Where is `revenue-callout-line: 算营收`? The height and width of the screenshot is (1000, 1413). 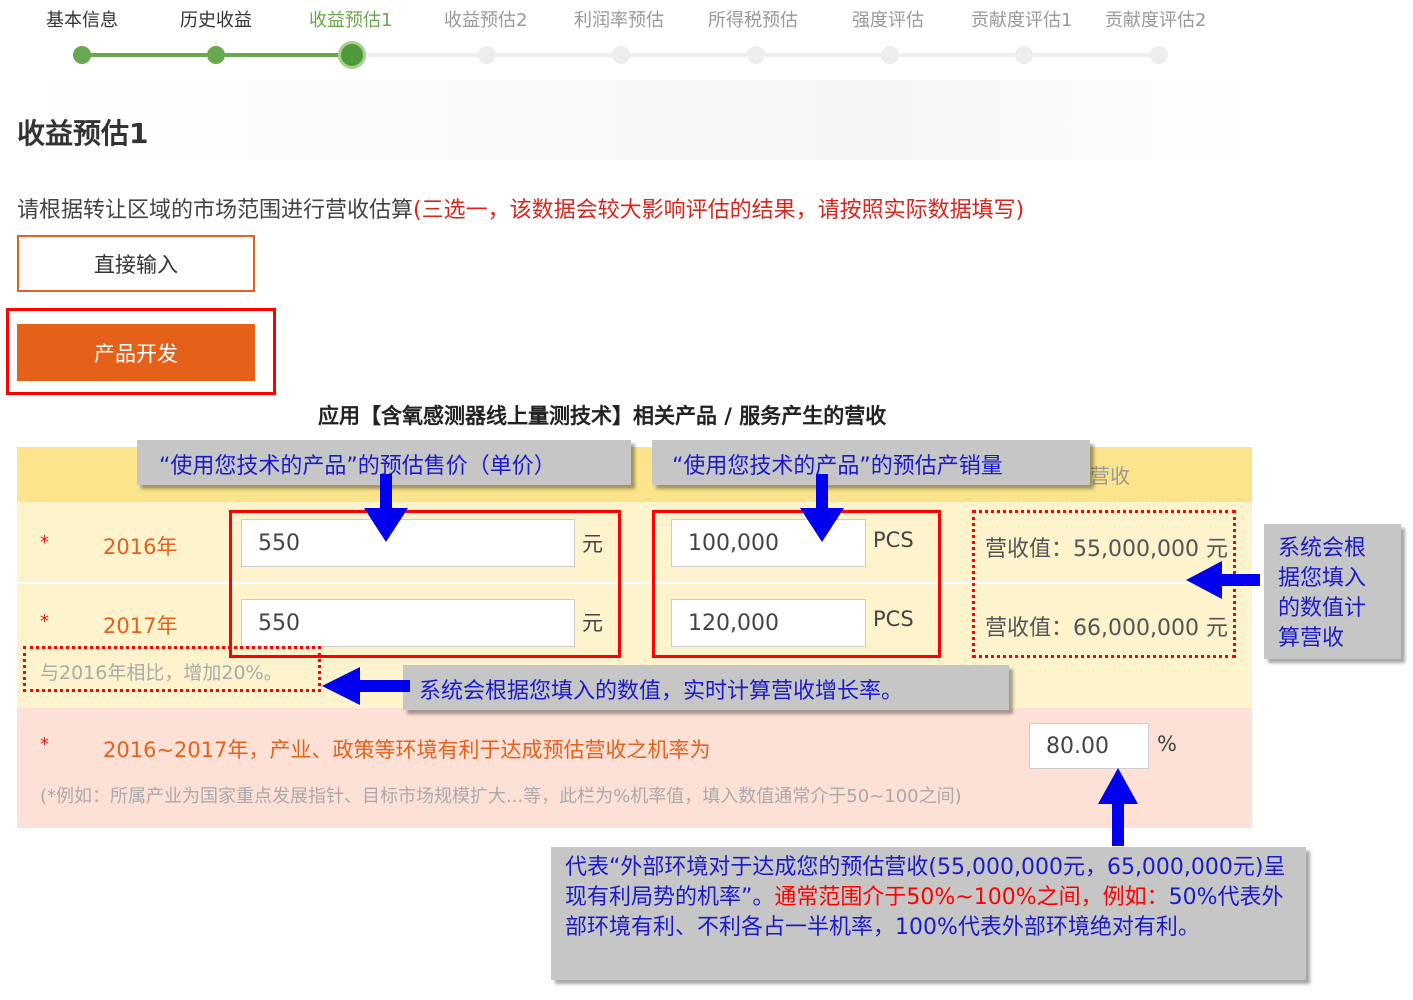 revenue-callout-line: 算营收 is located at coordinates (1311, 638).